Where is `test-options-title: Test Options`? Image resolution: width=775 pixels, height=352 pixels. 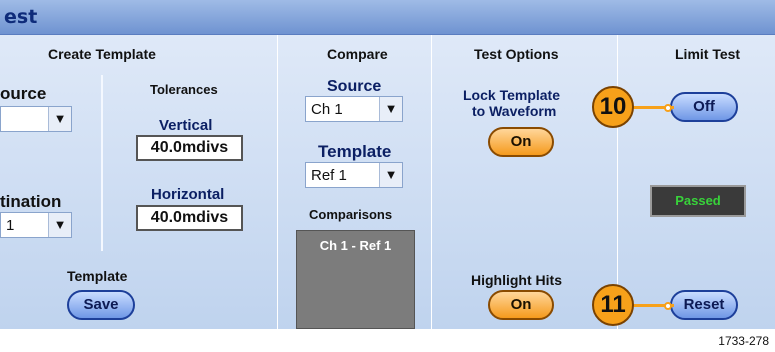
test-options-title: Test Options is located at coordinates (516, 54).